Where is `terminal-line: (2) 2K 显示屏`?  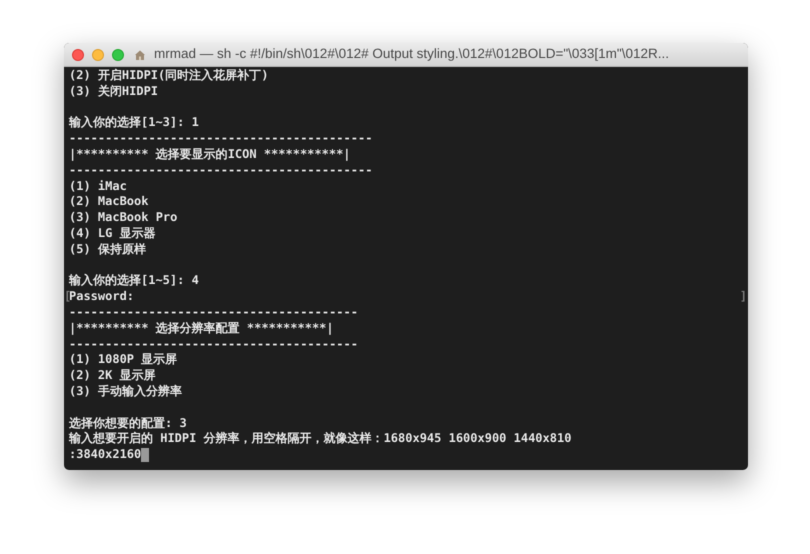
terminal-line: (2) 2K 显示屏 is located at coordinates (112, 376).